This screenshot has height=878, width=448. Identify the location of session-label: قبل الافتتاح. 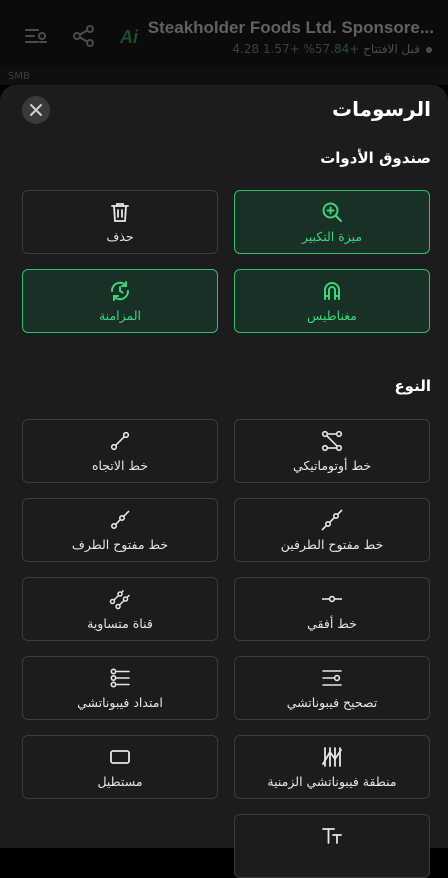
(391, 49).